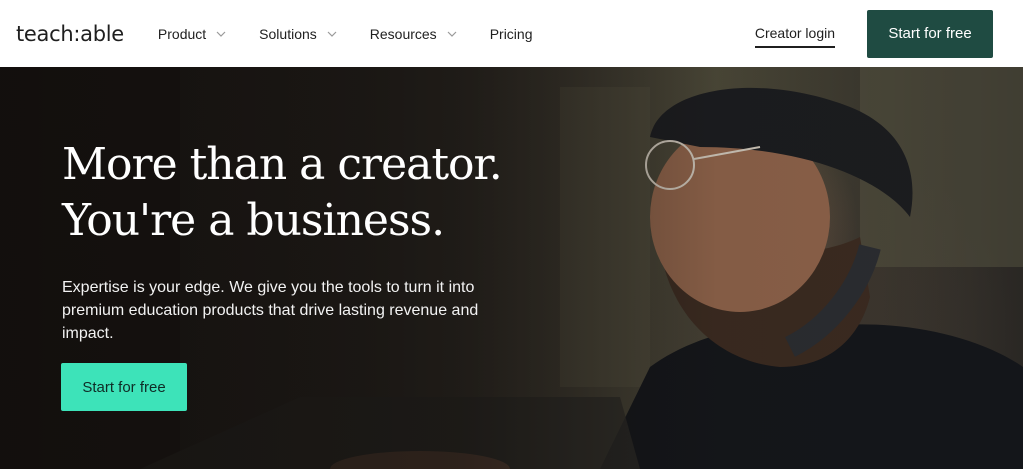 The height and width of the screenshot is (469, 1023). What do you see at coordinates (70, 34) in the screenshot?
I see `teachable-logo: teach:able` at bounding box center [70, 34].